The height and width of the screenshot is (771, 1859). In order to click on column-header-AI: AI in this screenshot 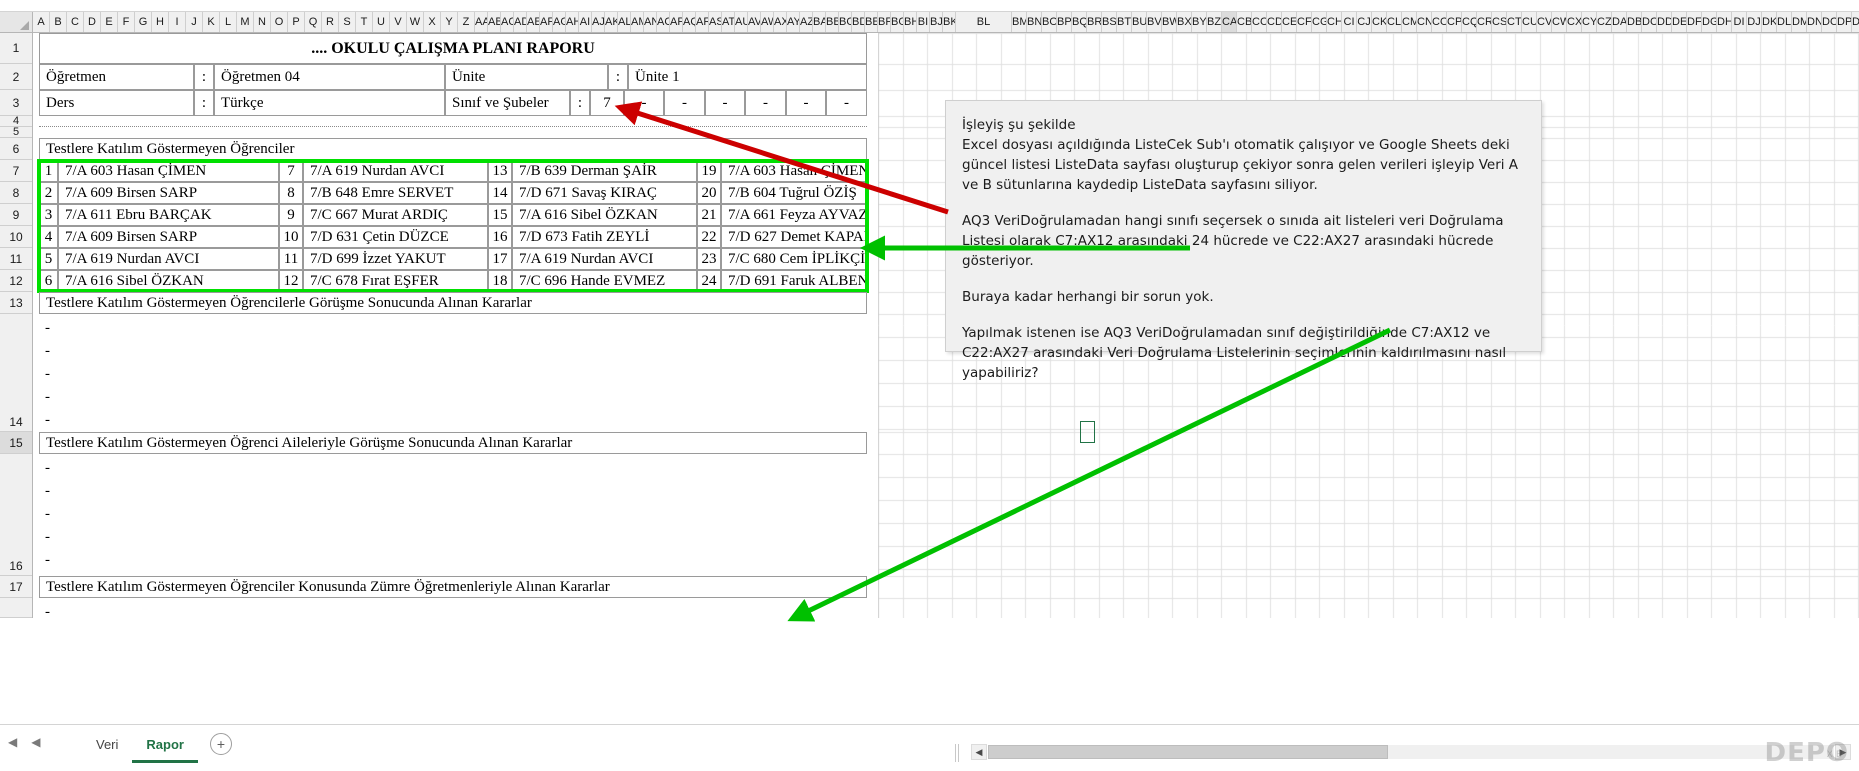, I will do `click(585, 22)`.